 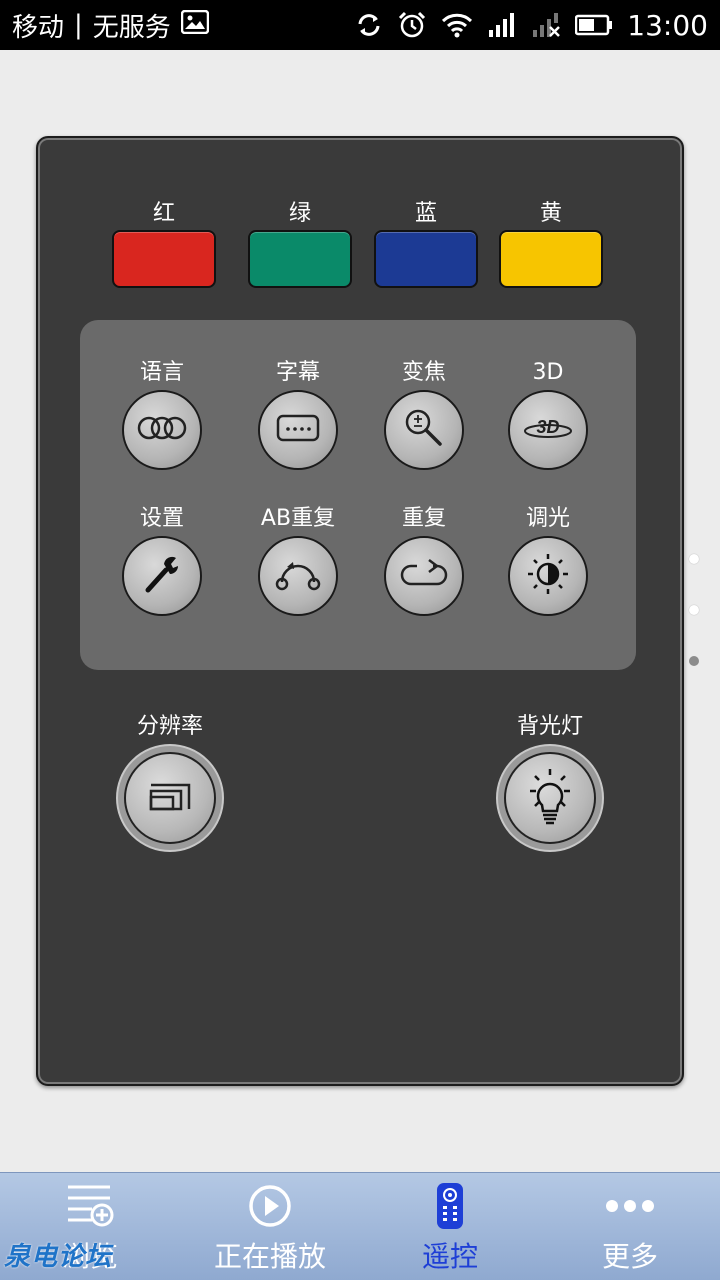 What do you see at coordinates (425, 213) in the screenshot?
I see `blue-key-label: 蓝` at bounding box center [425, 213].